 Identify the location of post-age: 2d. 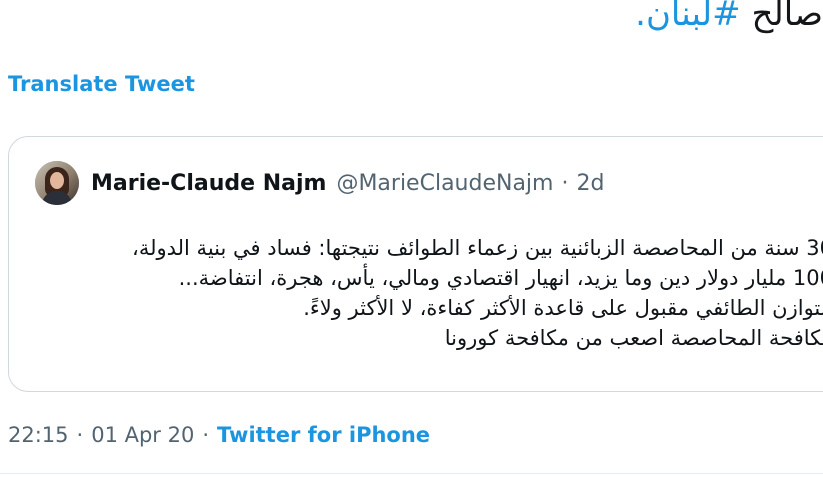
(590, 183).